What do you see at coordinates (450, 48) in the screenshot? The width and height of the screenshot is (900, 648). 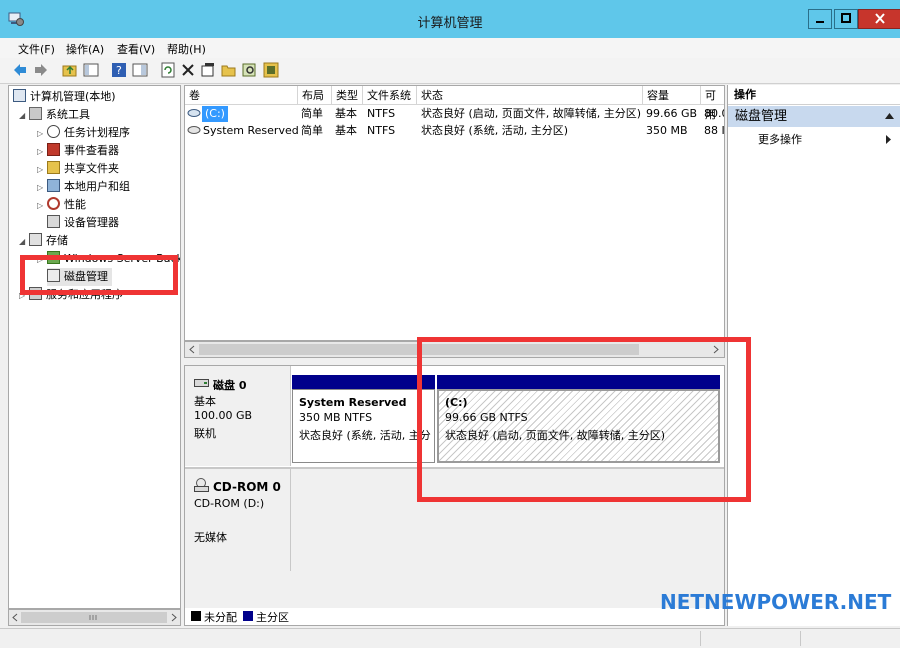 I see `menu-bar: 文件(F) 操作(A) 查看(V) 帮助(H)` at bounding box center [450, 48].